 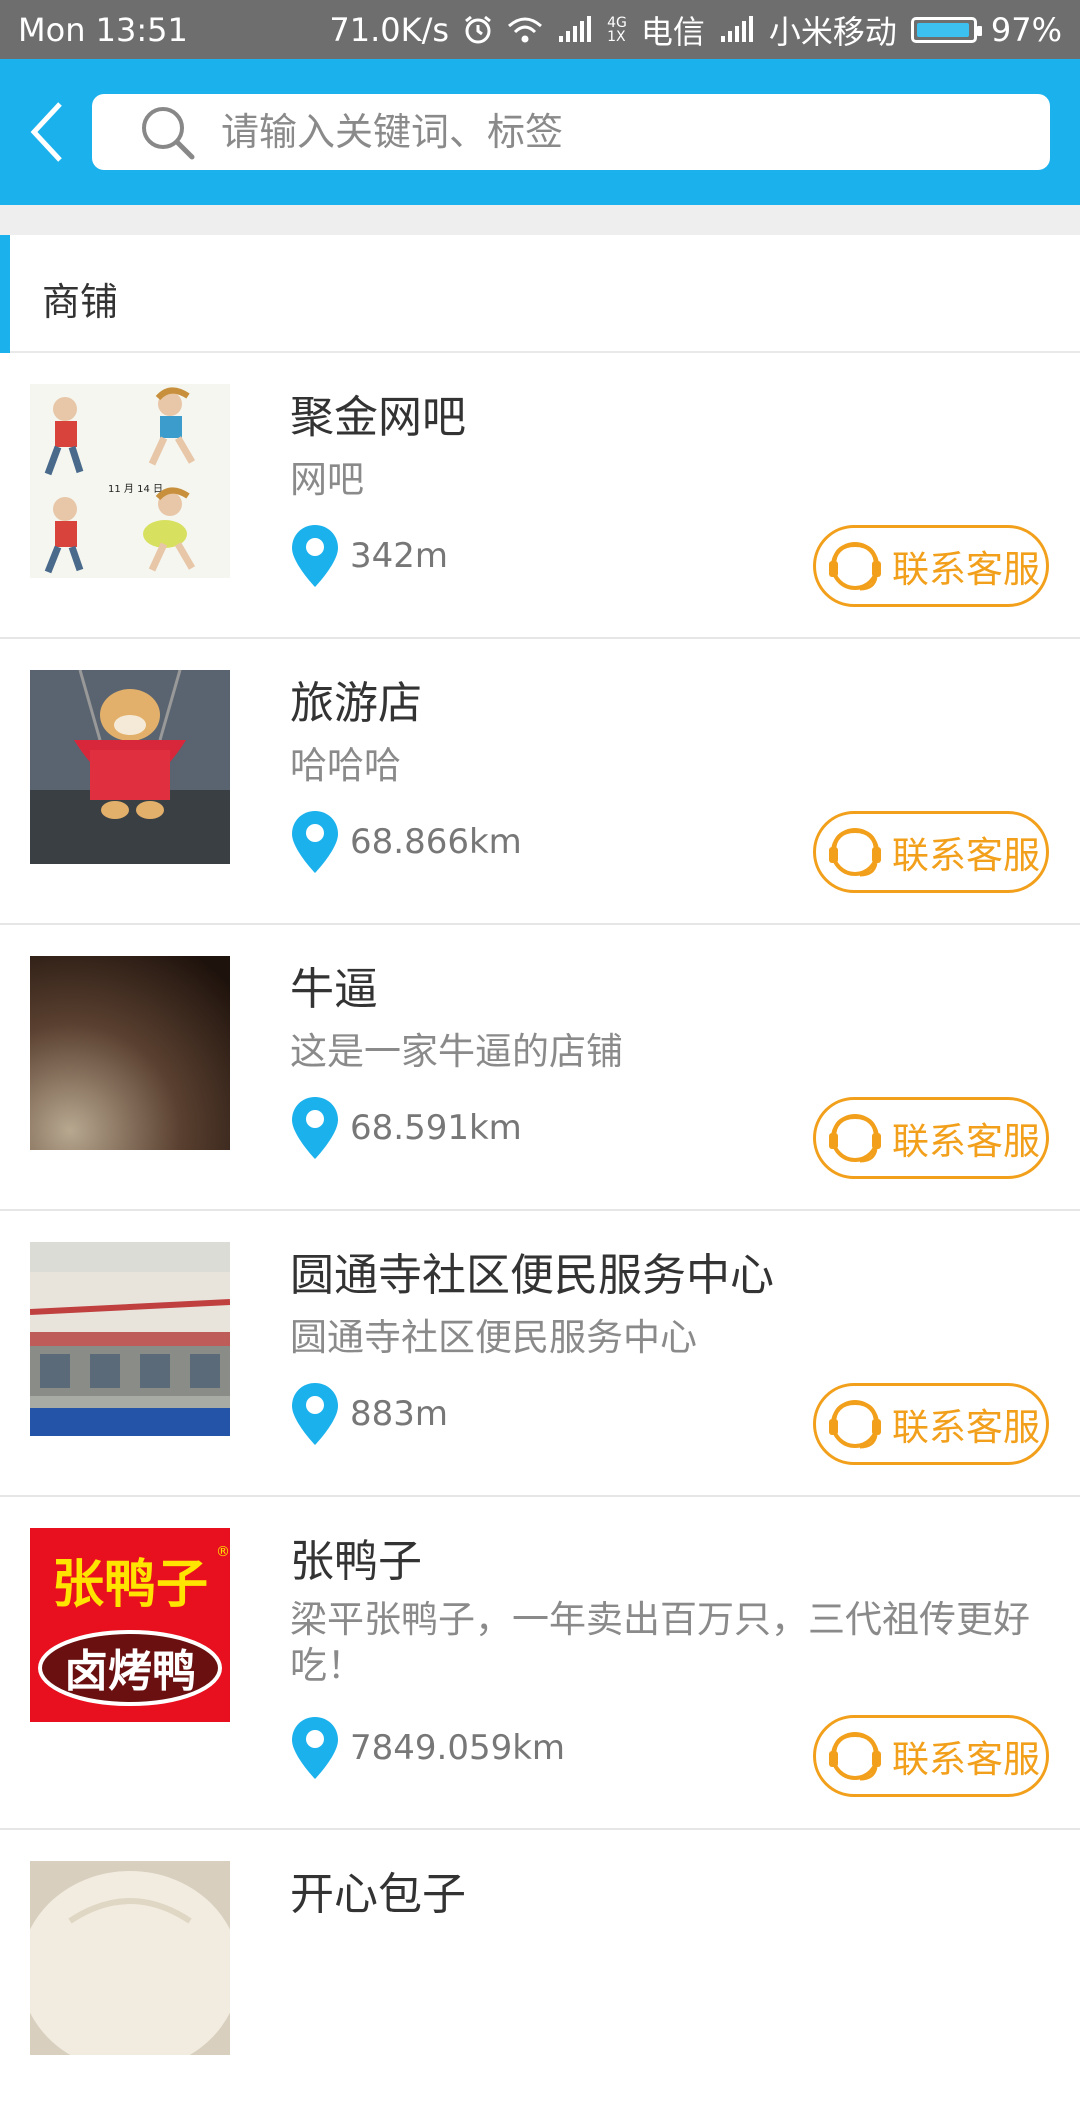 I want to click on network-type: 4G 1X, so click(x=617, y=30).